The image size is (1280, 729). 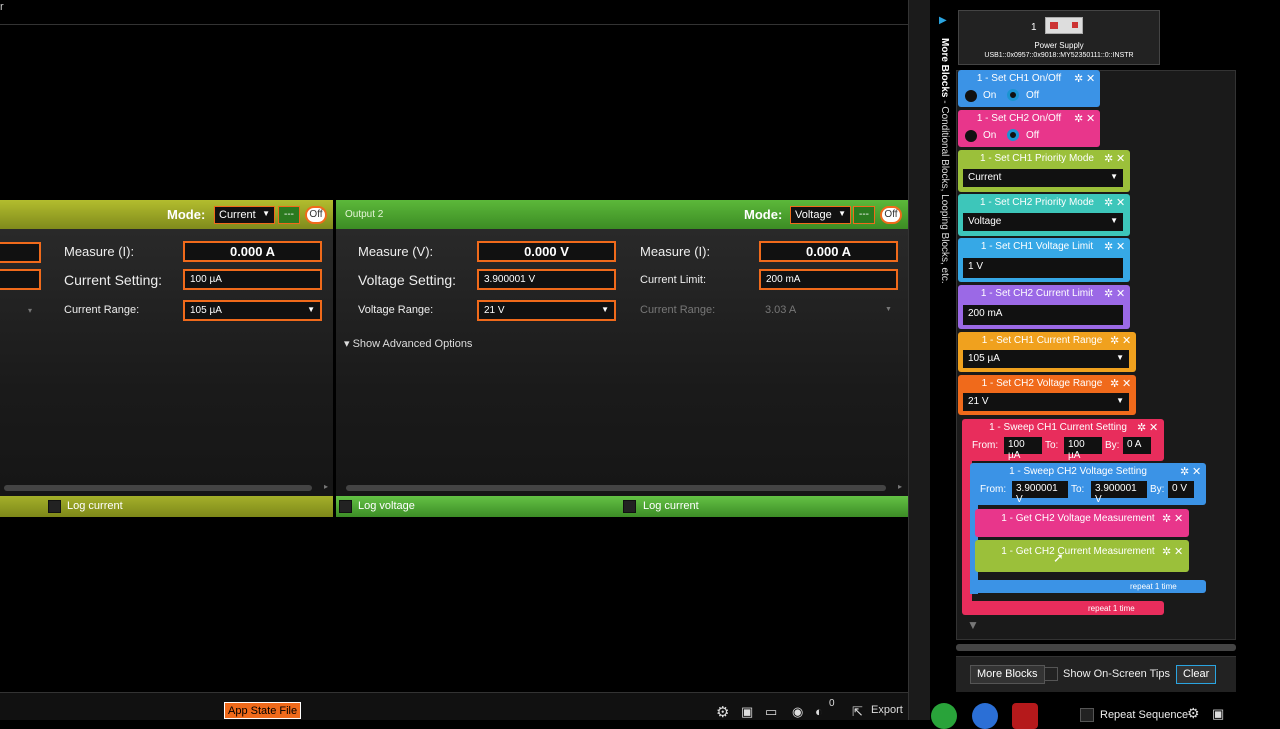 I want to click on export-label: Export, so click(x=887, y=710).